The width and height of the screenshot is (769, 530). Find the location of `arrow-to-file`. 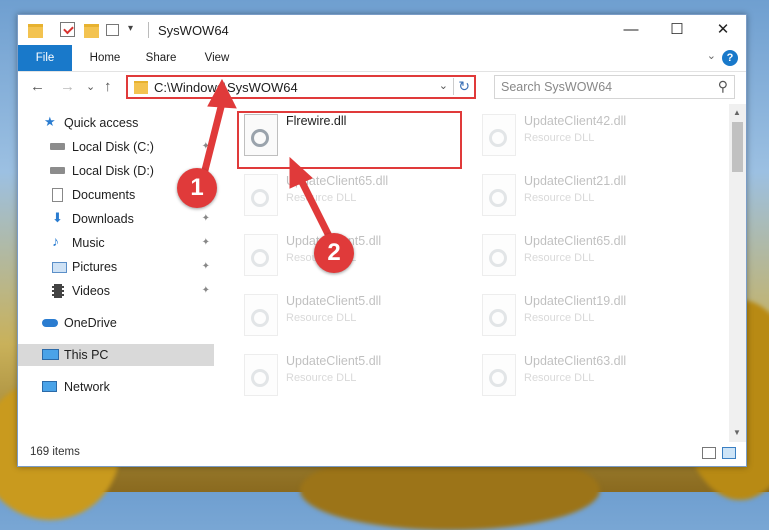

arrow-to-file is located at coordinates (316, 210).